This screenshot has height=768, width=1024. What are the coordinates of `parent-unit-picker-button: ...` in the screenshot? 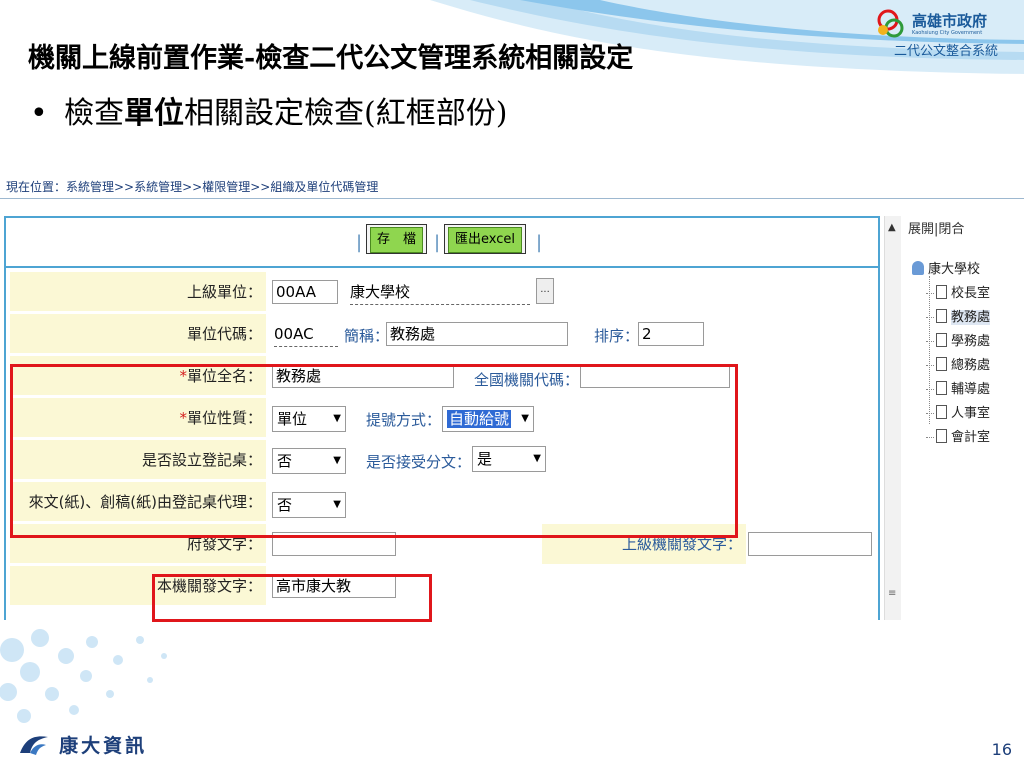 It's located at (545, 291).